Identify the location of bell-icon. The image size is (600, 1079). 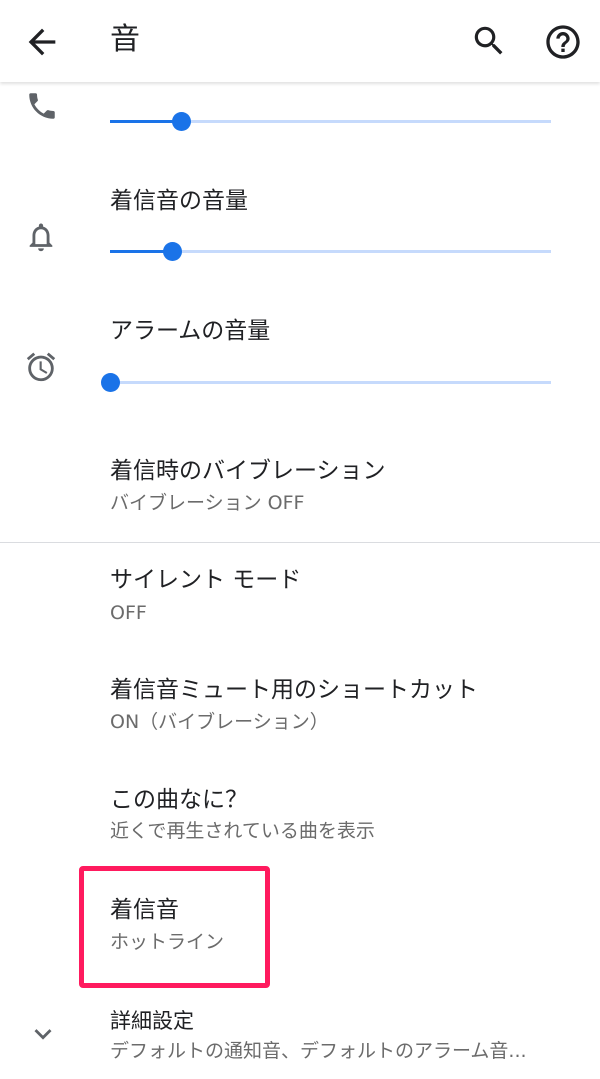
(41, 237).